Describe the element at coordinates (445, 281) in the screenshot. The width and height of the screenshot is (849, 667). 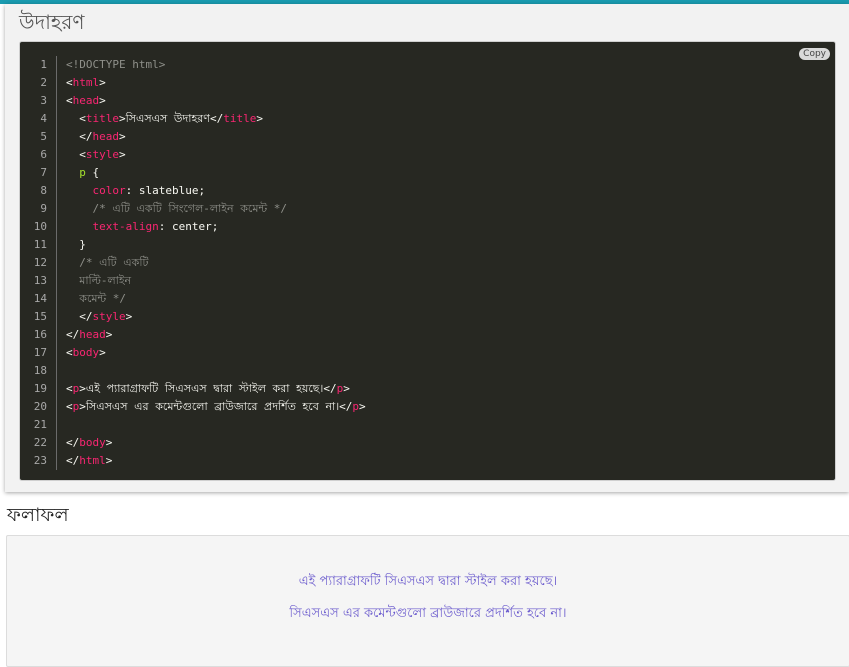
I see `code-line: মাল্টি-লাইন` at that location.